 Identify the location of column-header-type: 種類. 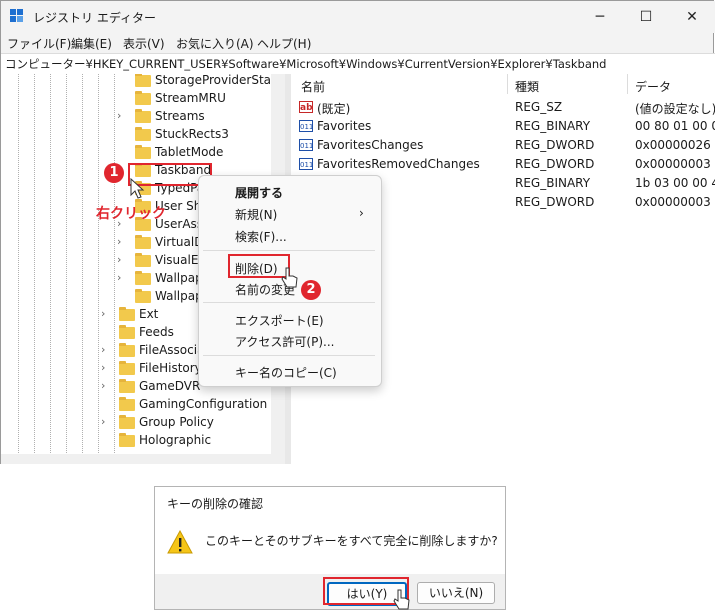
(527, 86).